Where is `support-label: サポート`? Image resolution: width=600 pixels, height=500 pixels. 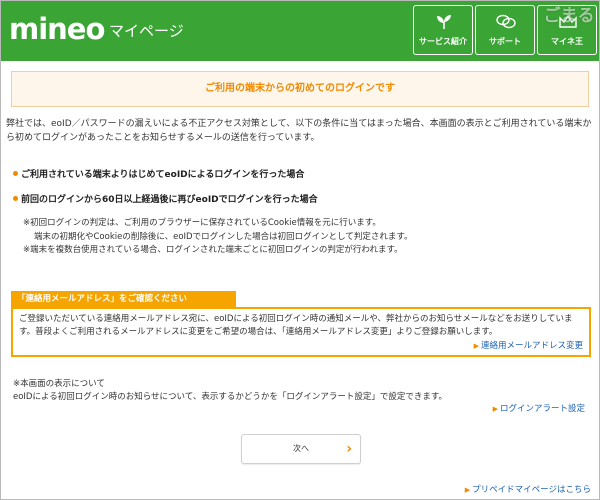
support-label: サポート is located at coordinates (505, 41).